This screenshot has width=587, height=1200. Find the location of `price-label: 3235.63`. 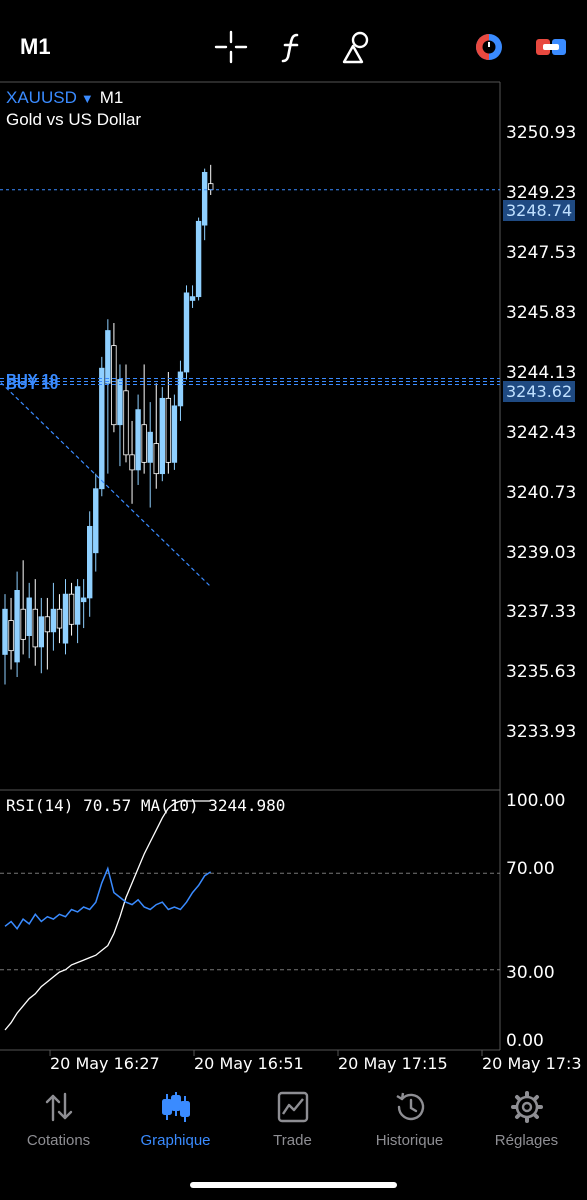

price-label: 3235.63 is located at coordinates (541, 672).